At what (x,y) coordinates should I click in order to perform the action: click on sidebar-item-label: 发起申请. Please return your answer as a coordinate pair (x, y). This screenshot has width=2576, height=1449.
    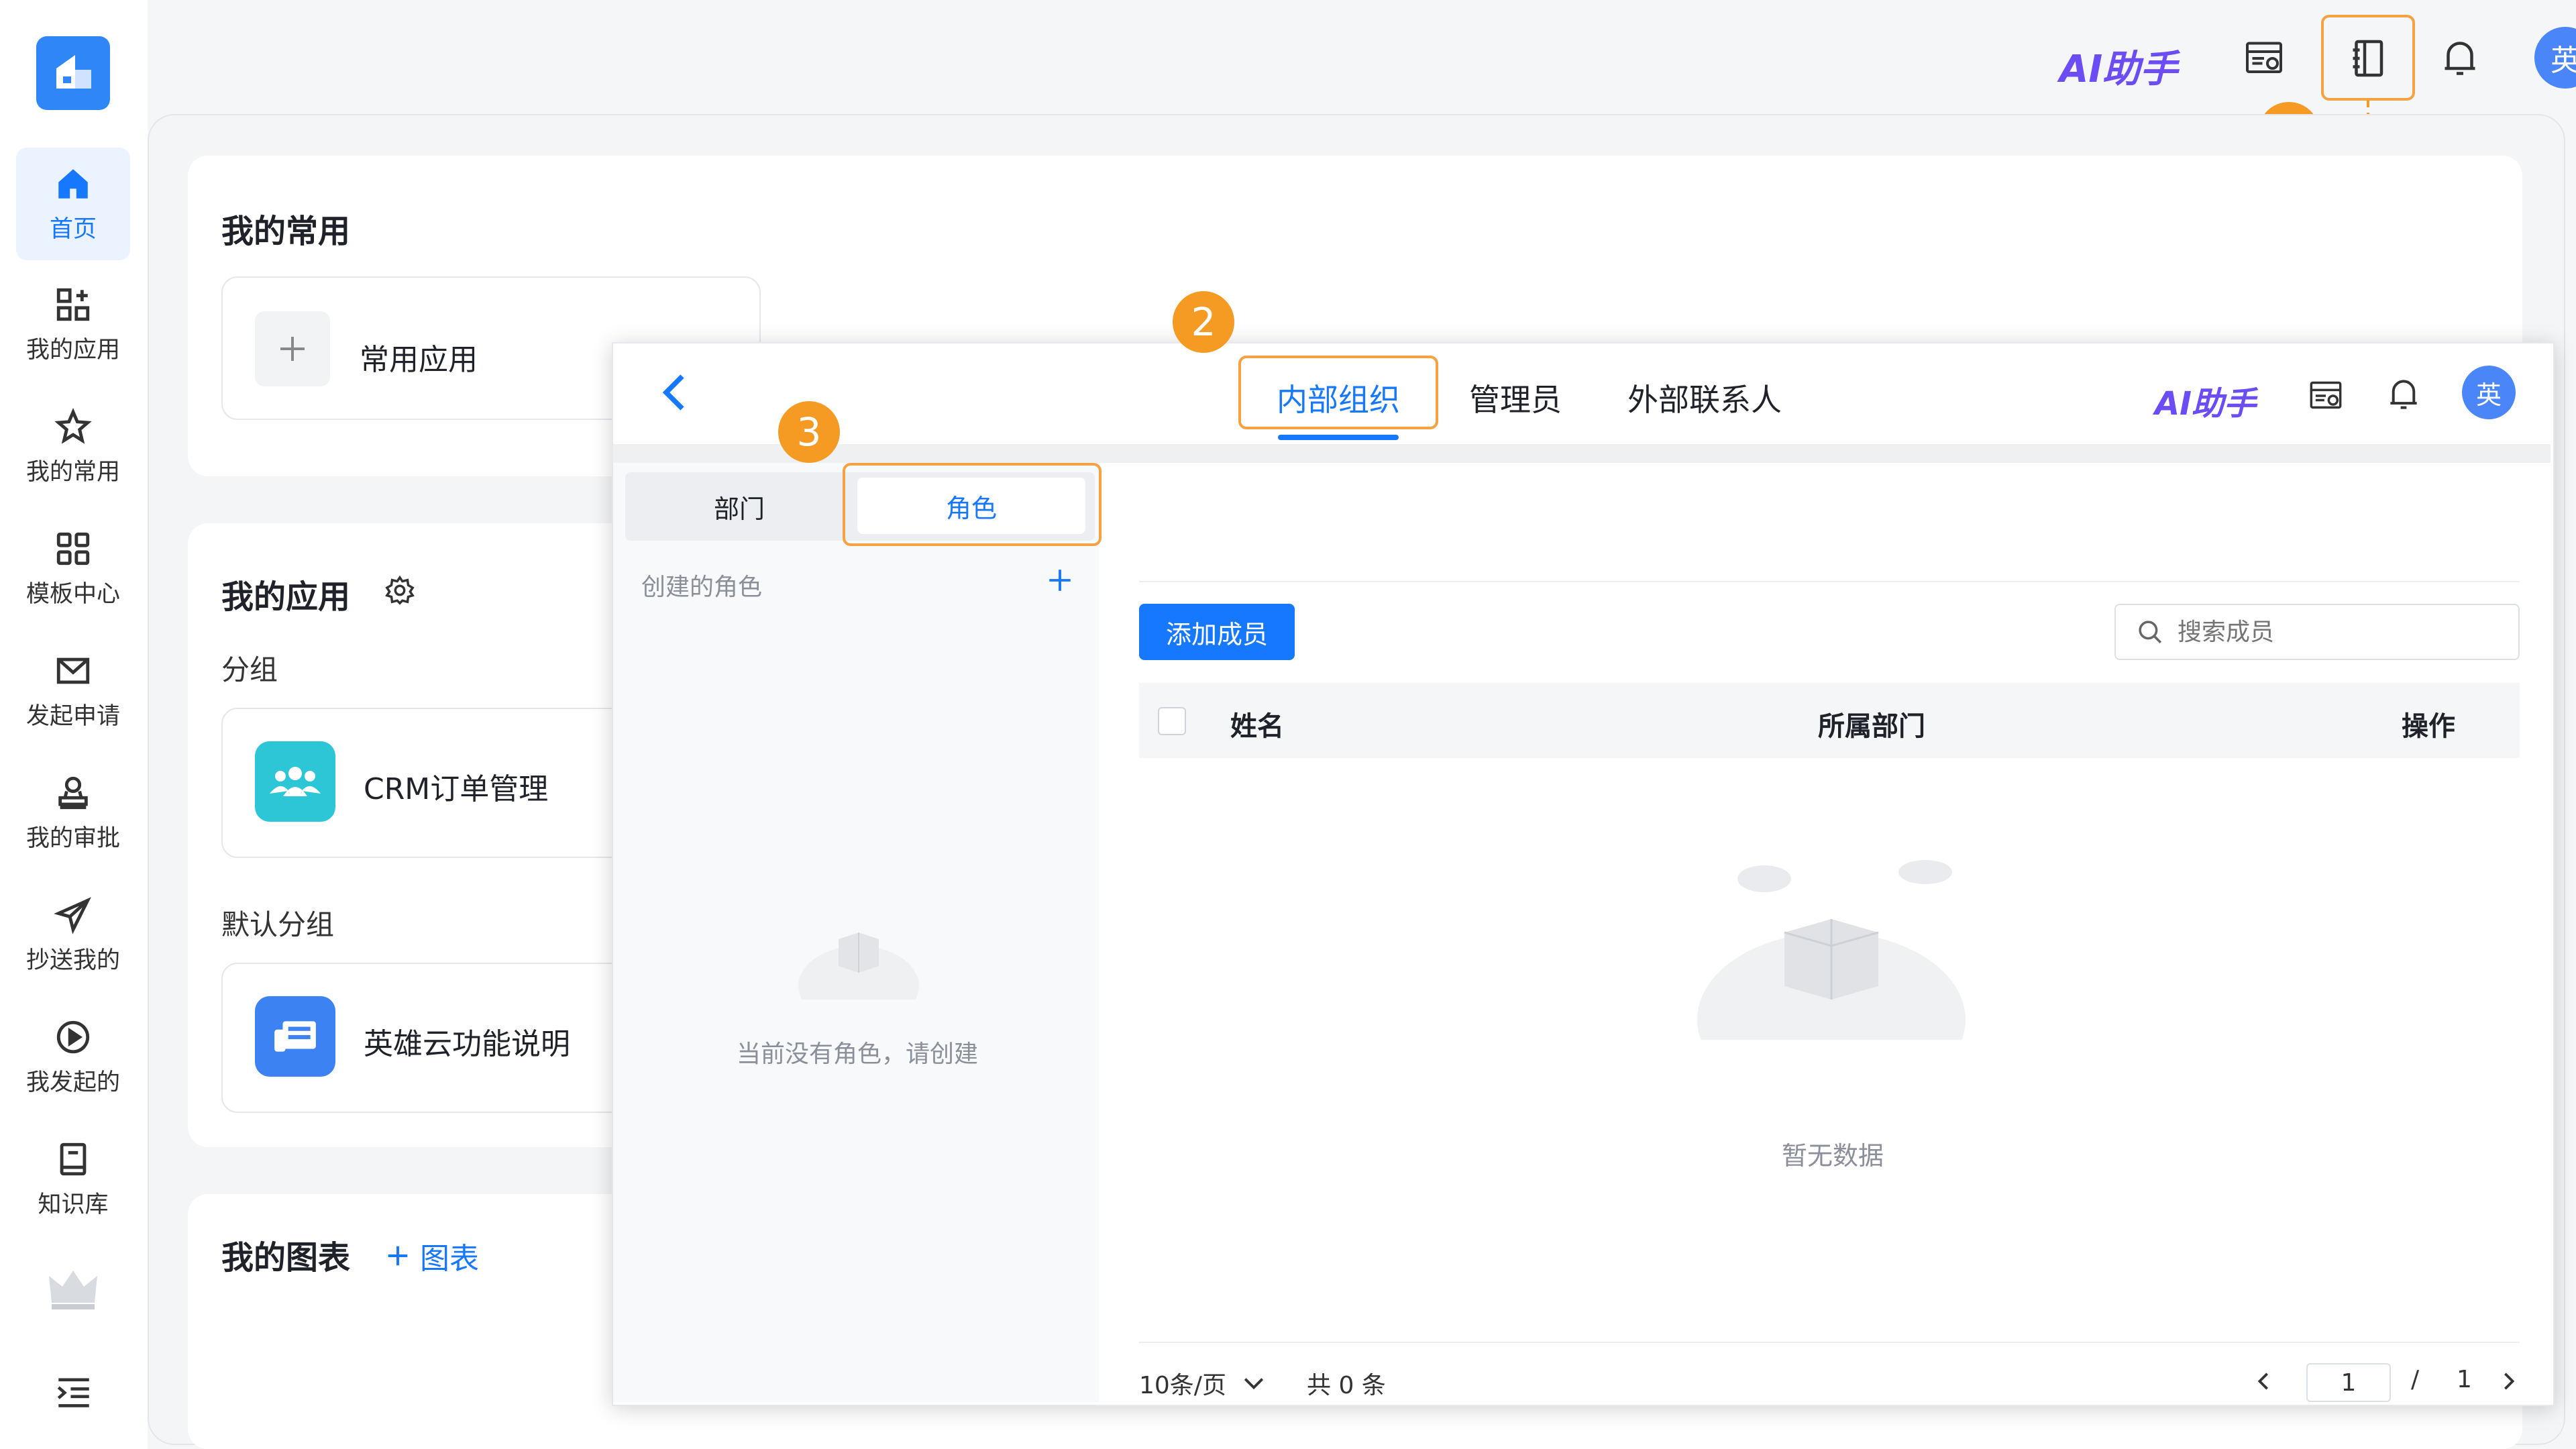
    Looking at the image, I should click on (72, 716).